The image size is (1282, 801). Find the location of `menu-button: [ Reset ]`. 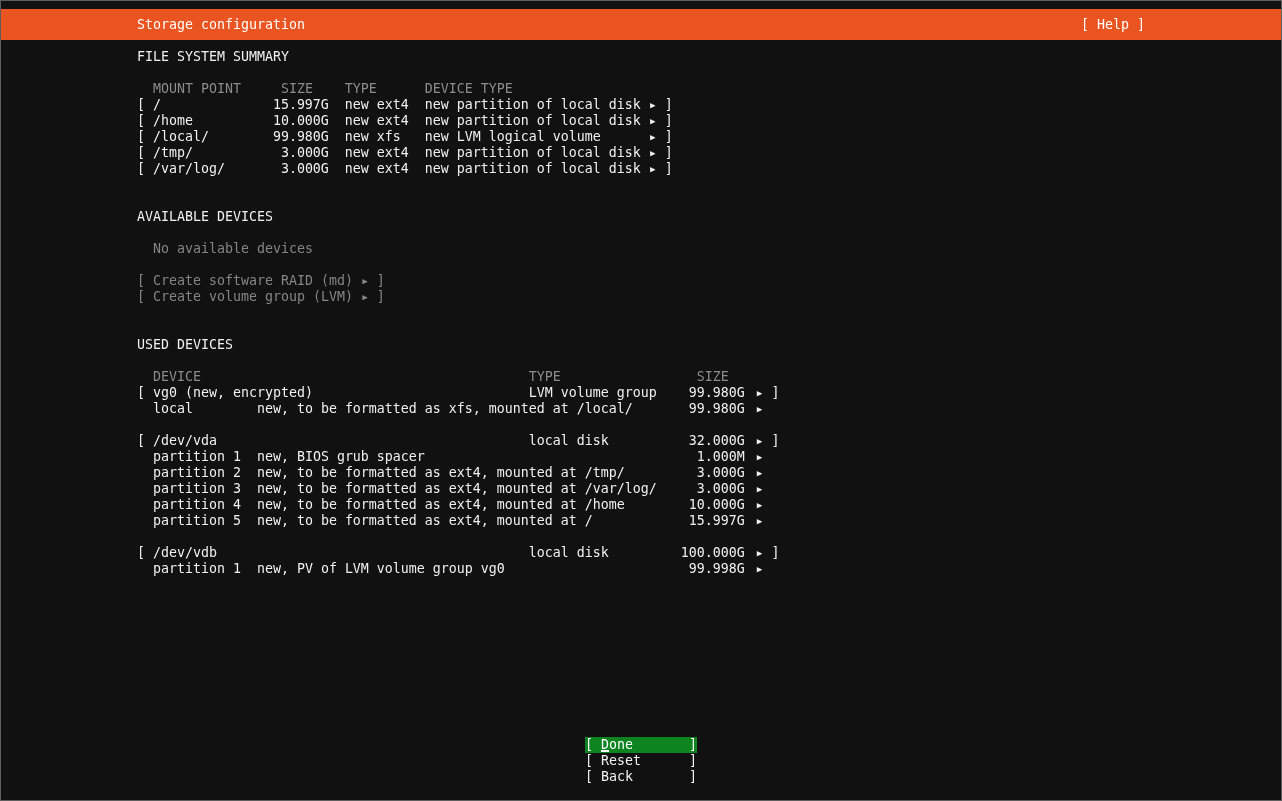

menu-button: [ Reset ] is located at coordinates (641, 761).